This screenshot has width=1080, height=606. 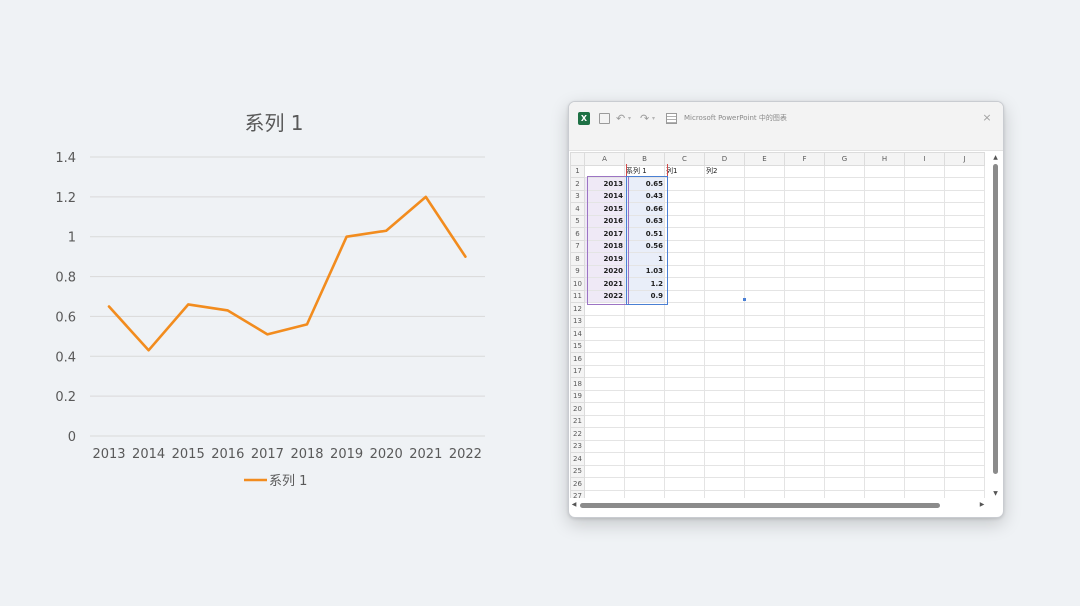 What do you see at coordinates (644, 246) in the screenshot?
I see `value-cell: 0.56` at bounding box center [644, 246].